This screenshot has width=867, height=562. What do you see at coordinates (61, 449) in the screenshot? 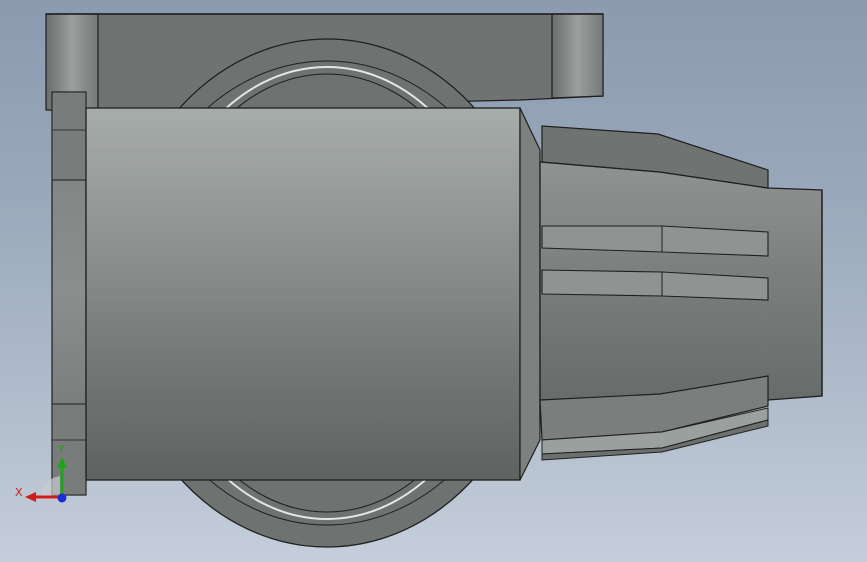
I see `y-axis-label: Y` at bounding box center [61, 449].